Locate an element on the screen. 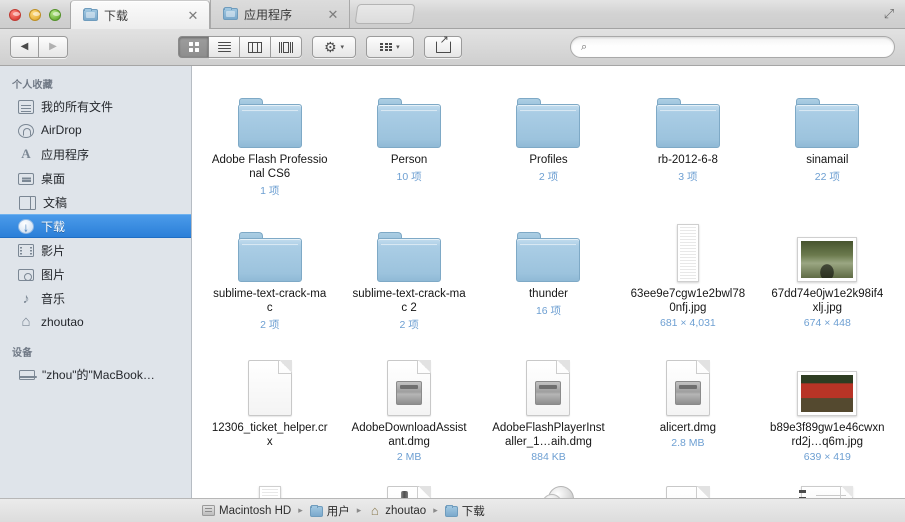  view-switcher is located at coordinates (240, 47).